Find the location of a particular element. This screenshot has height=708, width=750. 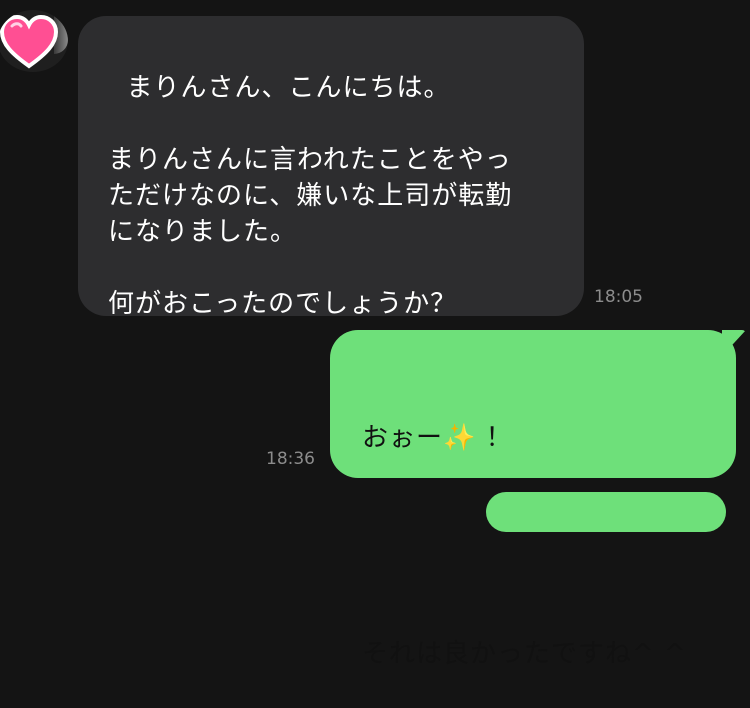

outgoing-text-part: ！ is located at coordinates (494, 438).